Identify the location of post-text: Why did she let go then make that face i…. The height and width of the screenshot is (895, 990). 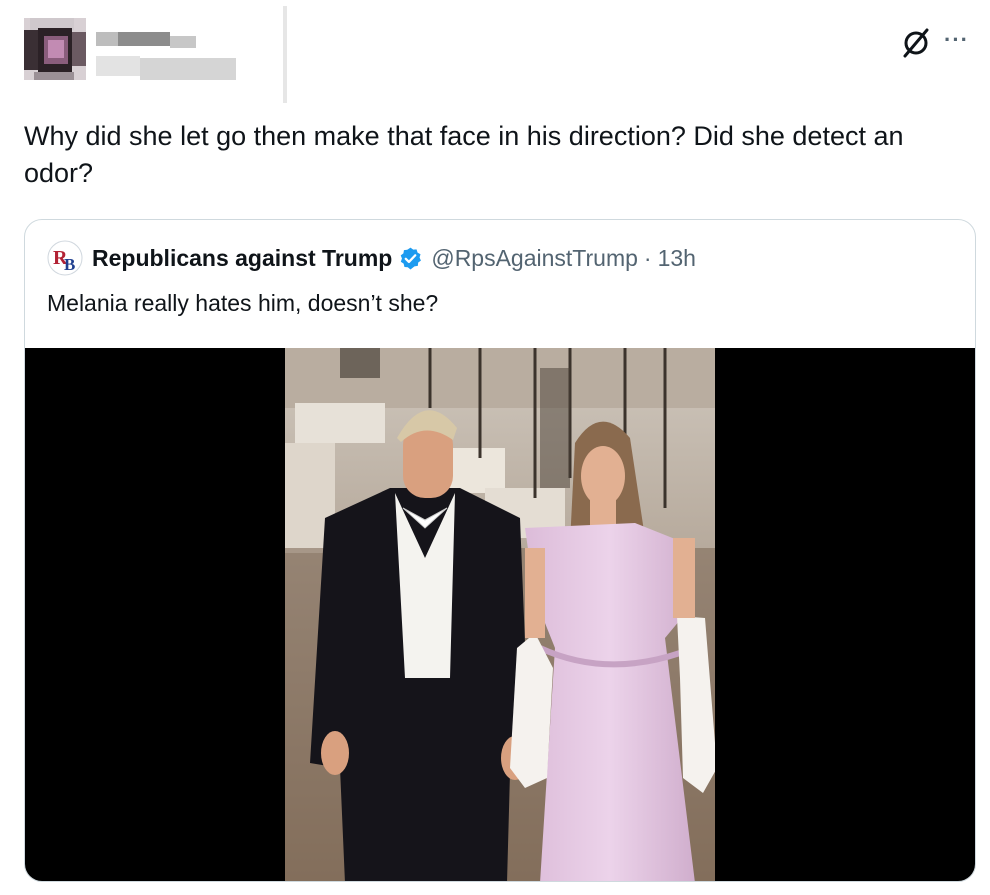
(464, 154).